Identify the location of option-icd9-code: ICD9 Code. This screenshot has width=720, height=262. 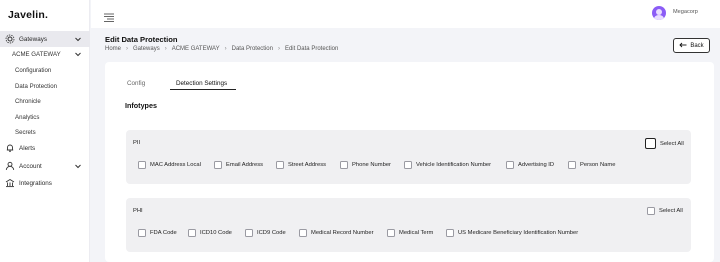
(265, 233).